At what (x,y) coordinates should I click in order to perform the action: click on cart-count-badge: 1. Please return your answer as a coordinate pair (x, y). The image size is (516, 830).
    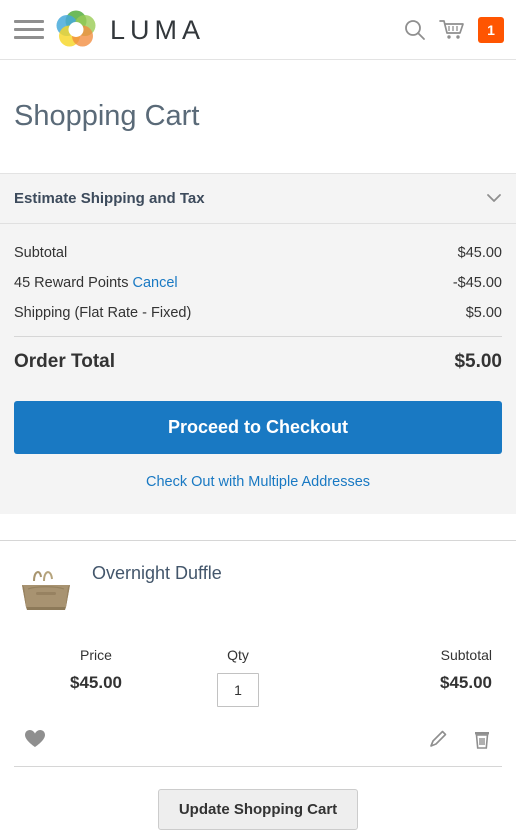
    Looking at the image, I should click on (491, 29).